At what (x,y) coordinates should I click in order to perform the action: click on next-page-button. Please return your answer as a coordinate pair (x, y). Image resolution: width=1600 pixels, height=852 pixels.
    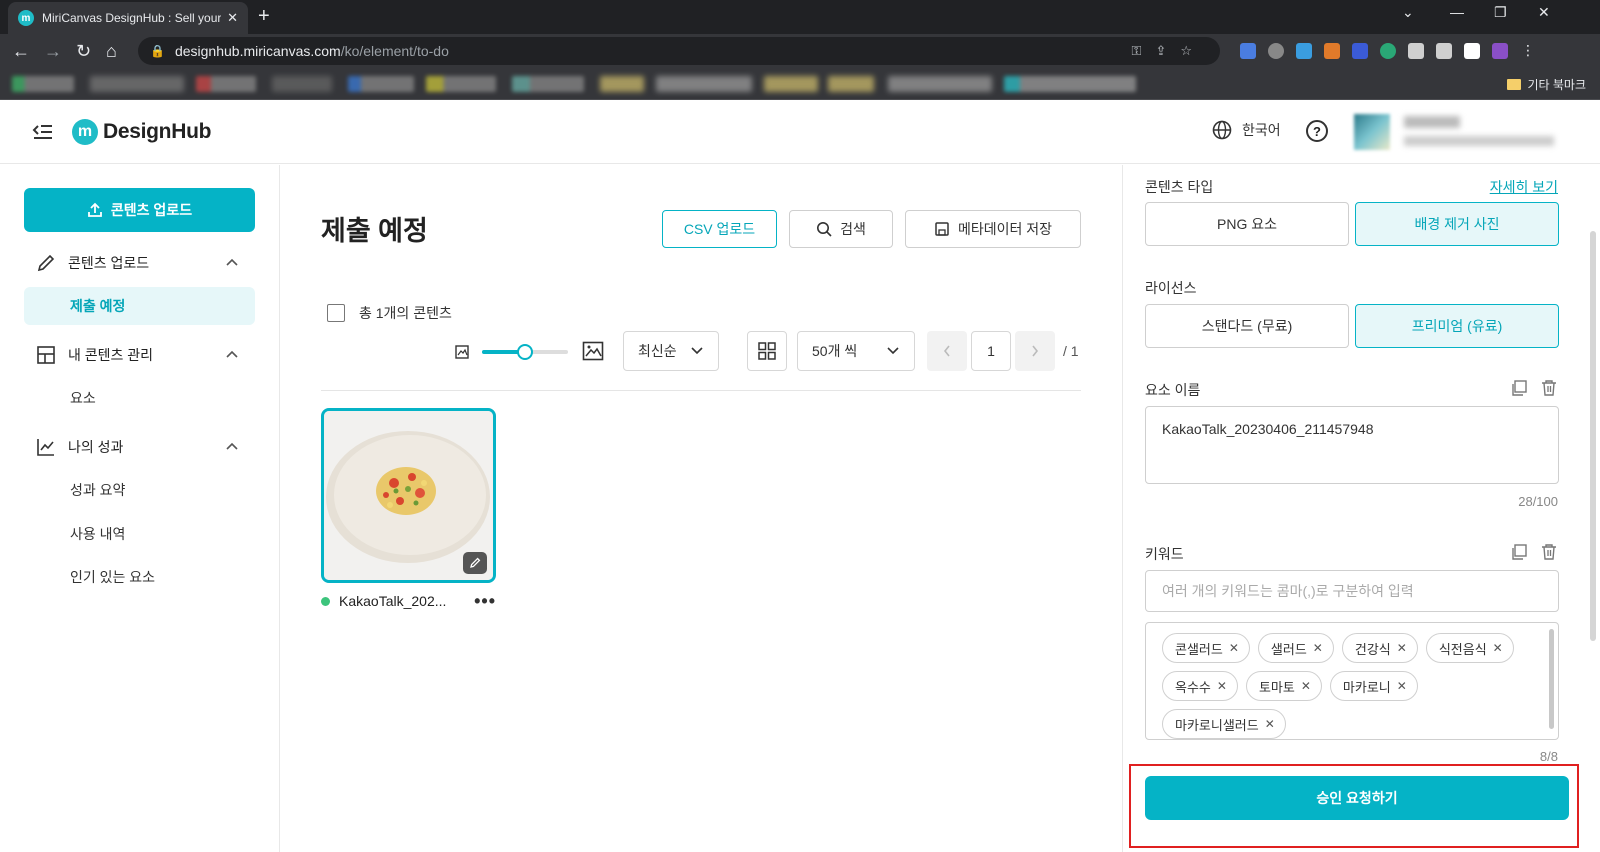
    Looking at the image, I should click on (1035, 351).